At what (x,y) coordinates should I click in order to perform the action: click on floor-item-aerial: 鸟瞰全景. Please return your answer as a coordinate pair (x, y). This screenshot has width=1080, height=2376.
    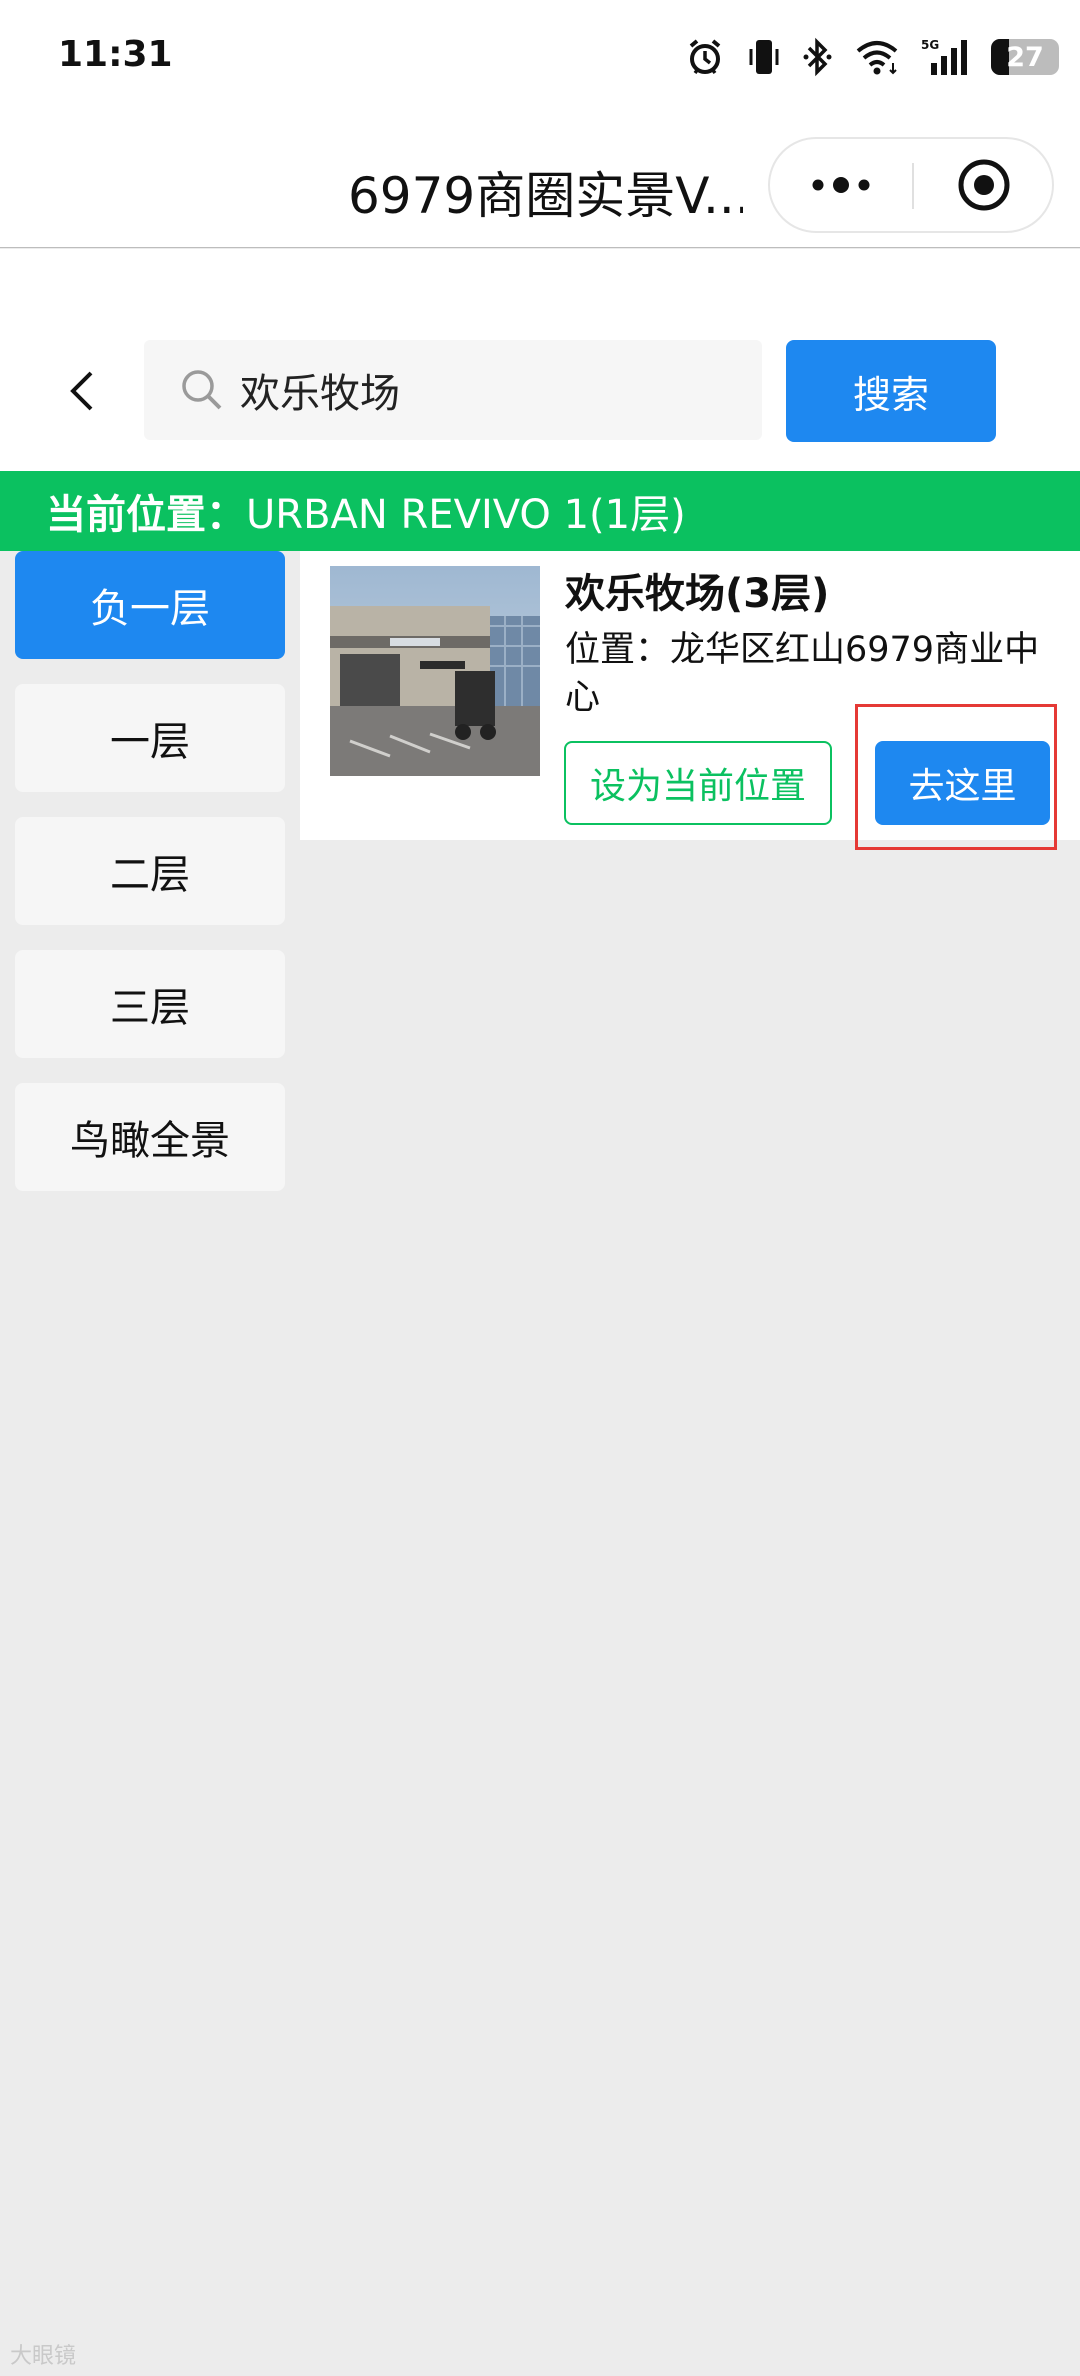
    Looking at the image, I should click on (150, 1137).